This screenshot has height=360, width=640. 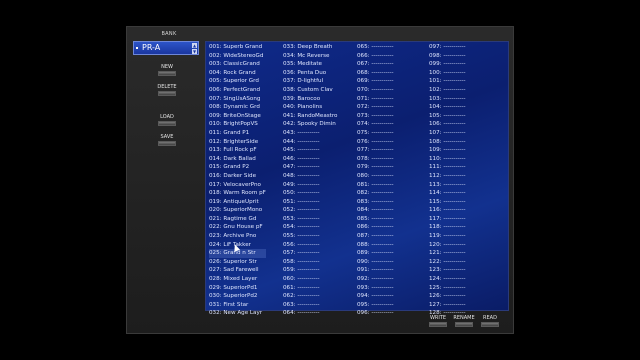 What do you see at coordinates (310, 47) in the screenshot?
I see `patch-item: 033: Deep Breath` at bounding box center [310, 47].